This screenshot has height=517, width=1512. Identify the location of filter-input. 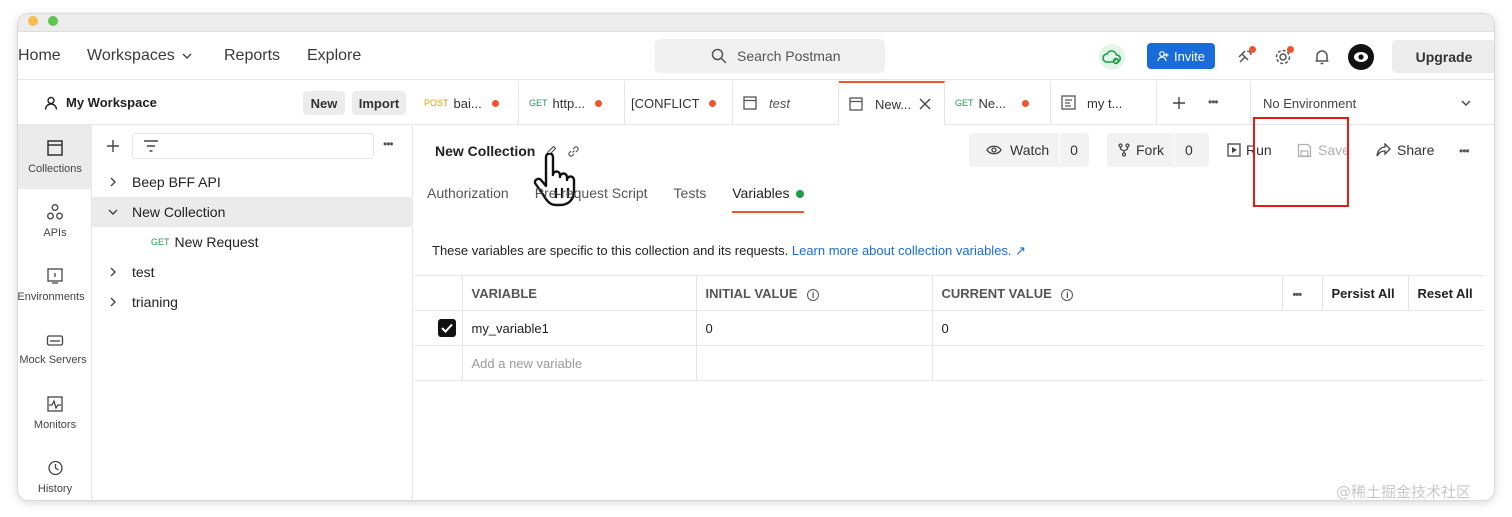
(253, 146).